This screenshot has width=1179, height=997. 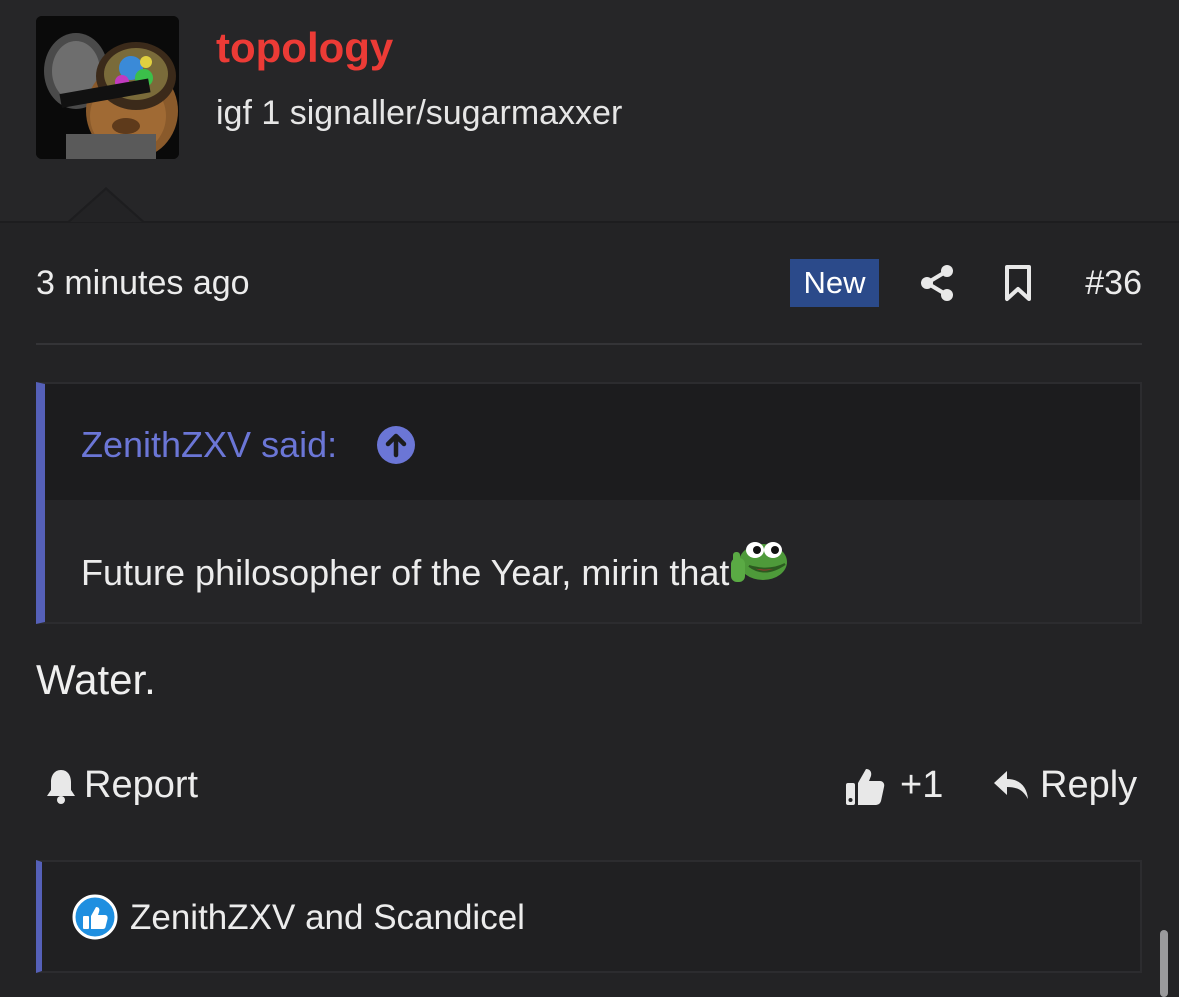 What do you see at coordinates (589, 283) in the screenshot?
I see `post-meta-bar: 3 minutes ago New #36` at bounding box center [589, 283].